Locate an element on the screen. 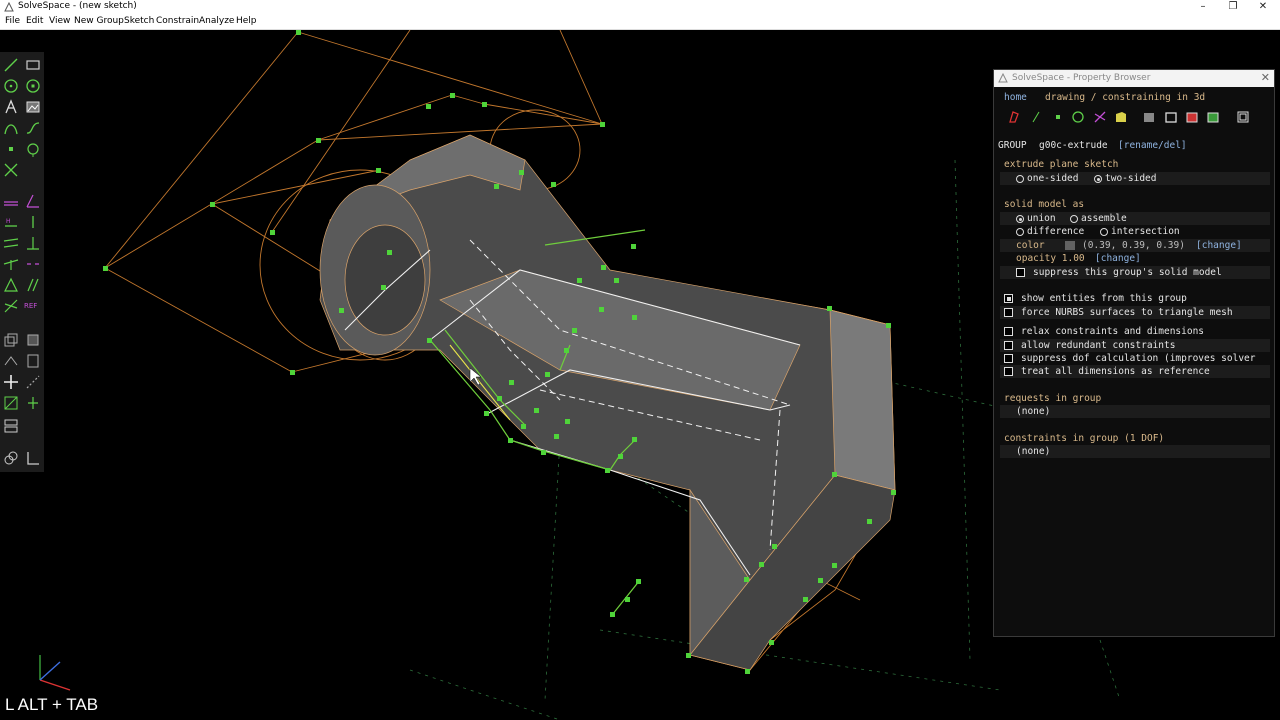  assemble-radio is located at coordinates (1074, 219).